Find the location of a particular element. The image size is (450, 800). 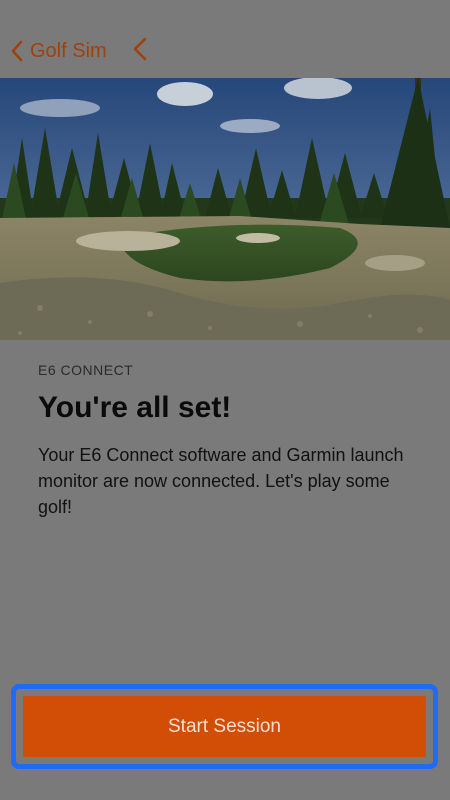

start-session-button: Start Session is located at coordinates (224, 726).